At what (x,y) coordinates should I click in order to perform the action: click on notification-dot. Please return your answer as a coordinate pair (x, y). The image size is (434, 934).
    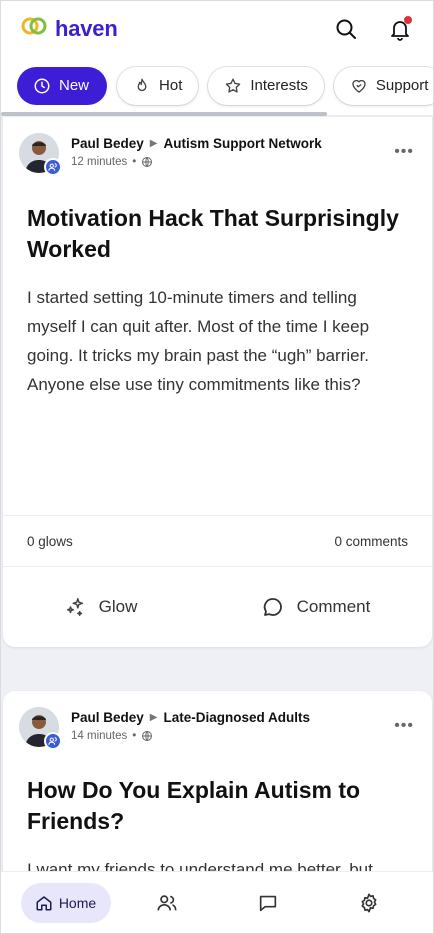
    Looking at the image, I should click on (408, 19).